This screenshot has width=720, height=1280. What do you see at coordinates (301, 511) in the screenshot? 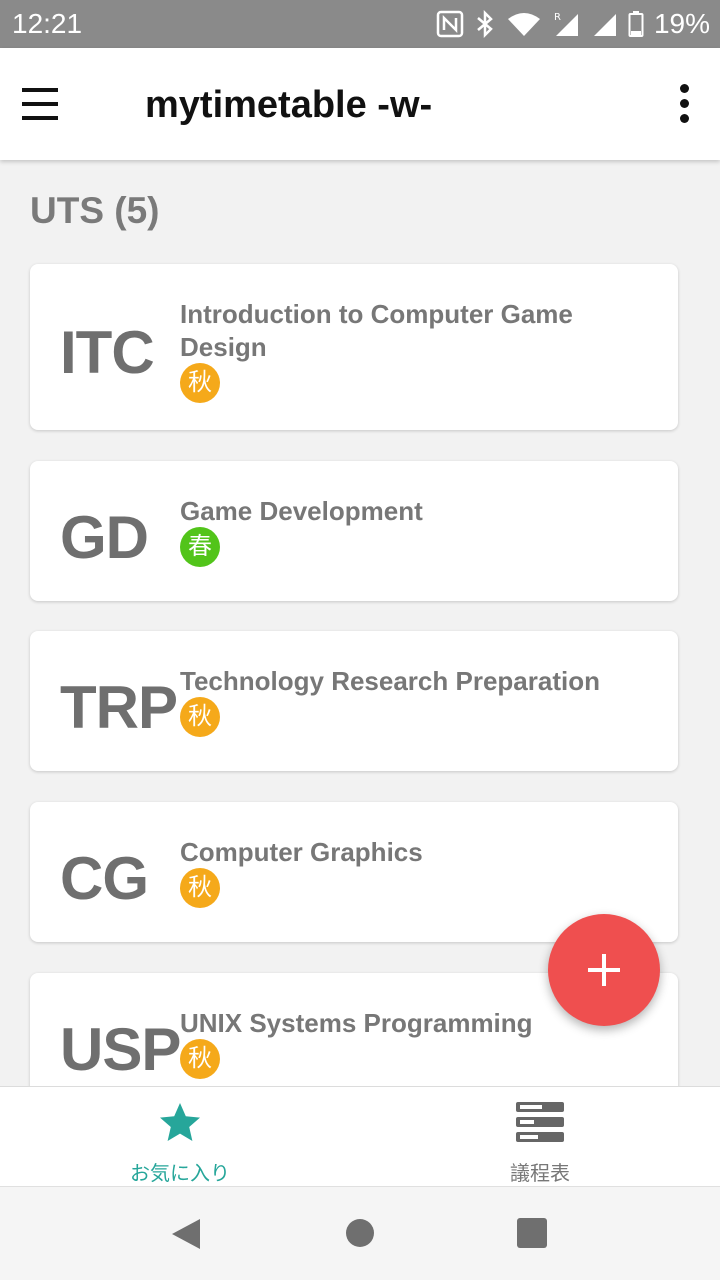
I see `course-name: Game Development` at bounding box center [301, 511].